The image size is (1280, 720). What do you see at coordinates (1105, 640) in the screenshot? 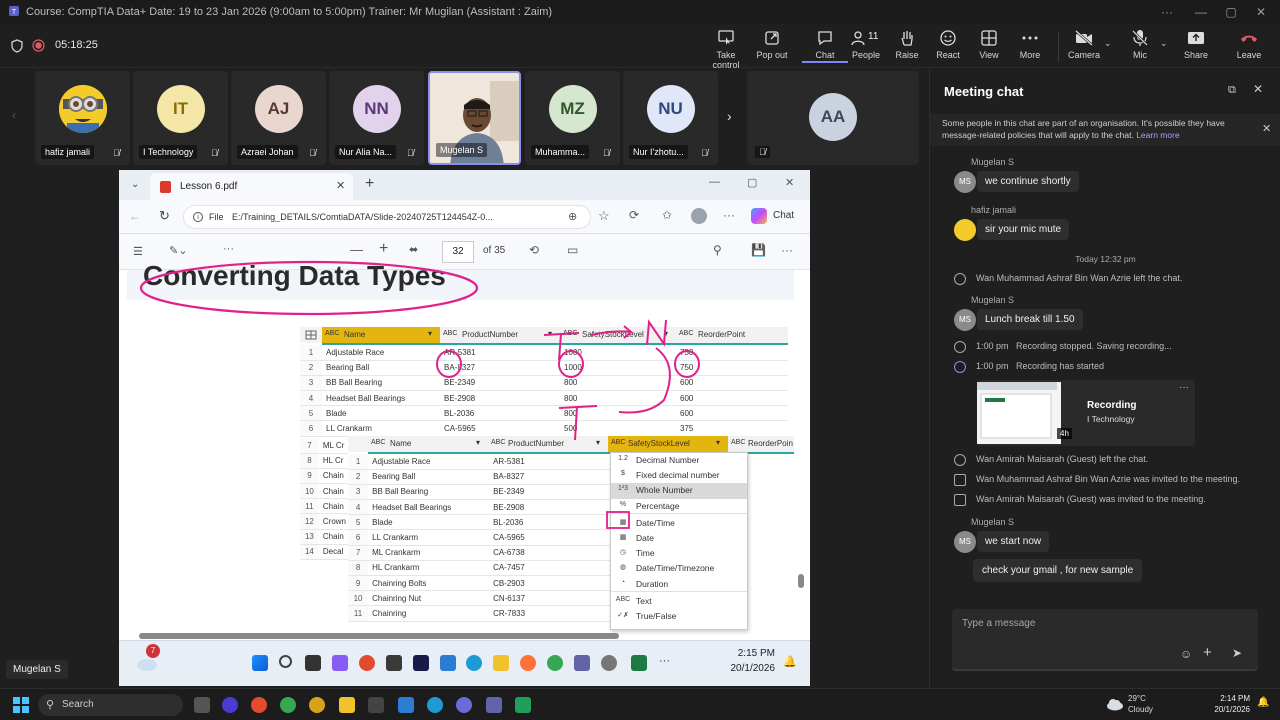
I see `message-composer: Type a message ☺ + ➤` at bounding box center [1105, 640].